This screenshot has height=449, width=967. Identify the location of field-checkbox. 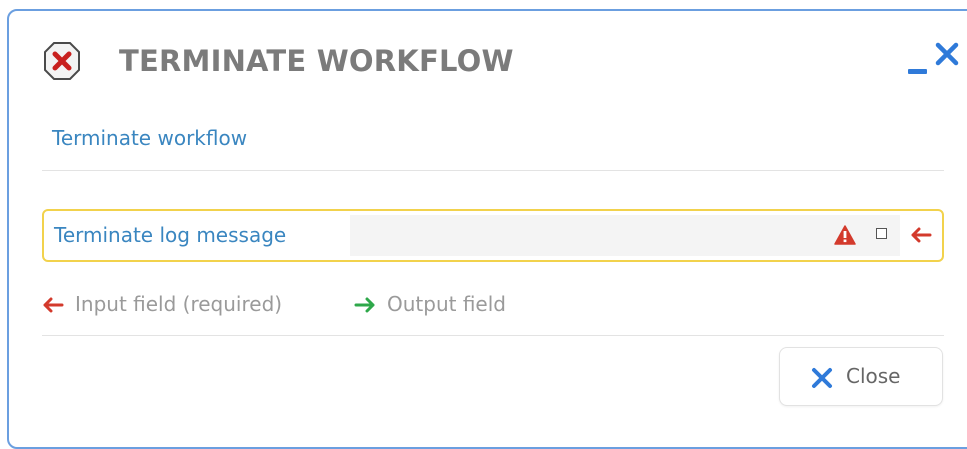
(881, 233).